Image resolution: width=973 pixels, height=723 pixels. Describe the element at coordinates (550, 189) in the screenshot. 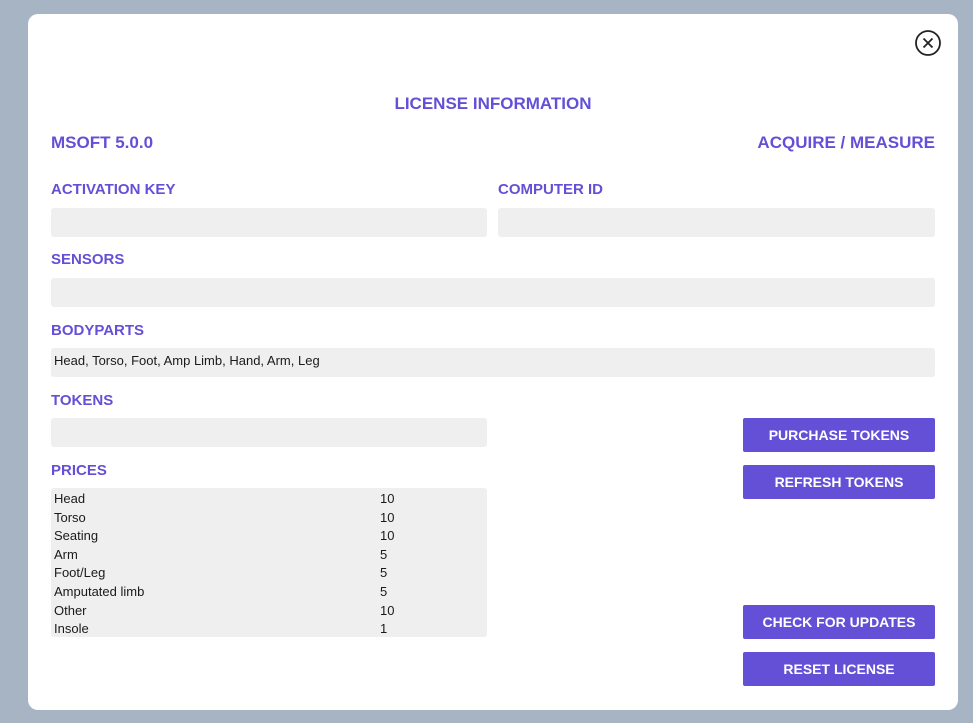

I see `computer-id-label: COMPUTER ID` at that location.